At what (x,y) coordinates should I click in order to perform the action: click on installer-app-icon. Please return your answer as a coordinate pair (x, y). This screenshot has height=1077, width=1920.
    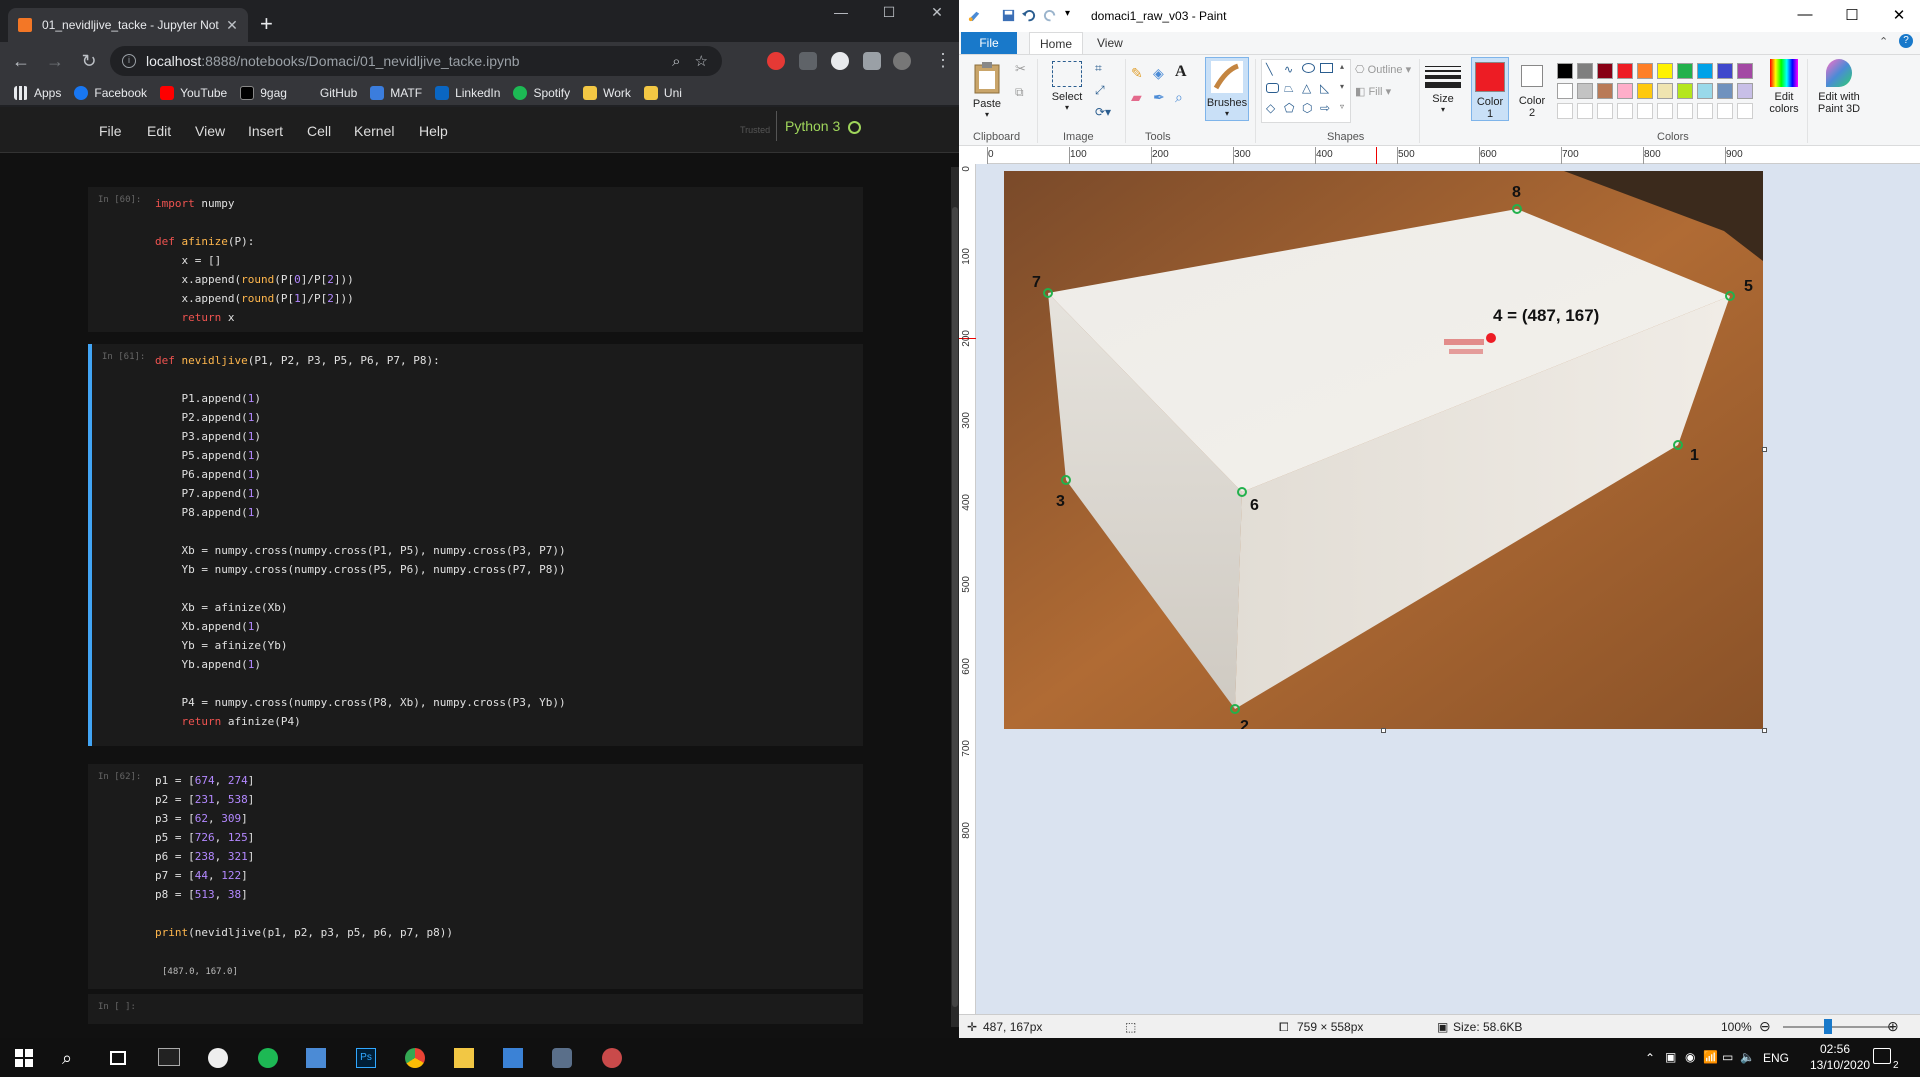
    Looking at the image, I should click on (316, 1058).